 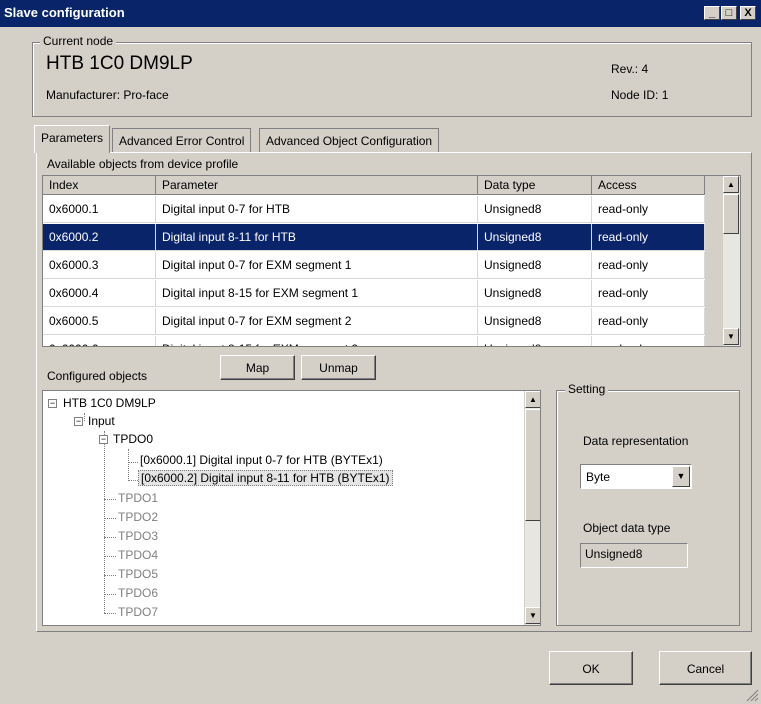 I want to click on setting-group, so click(x=648, y=508).